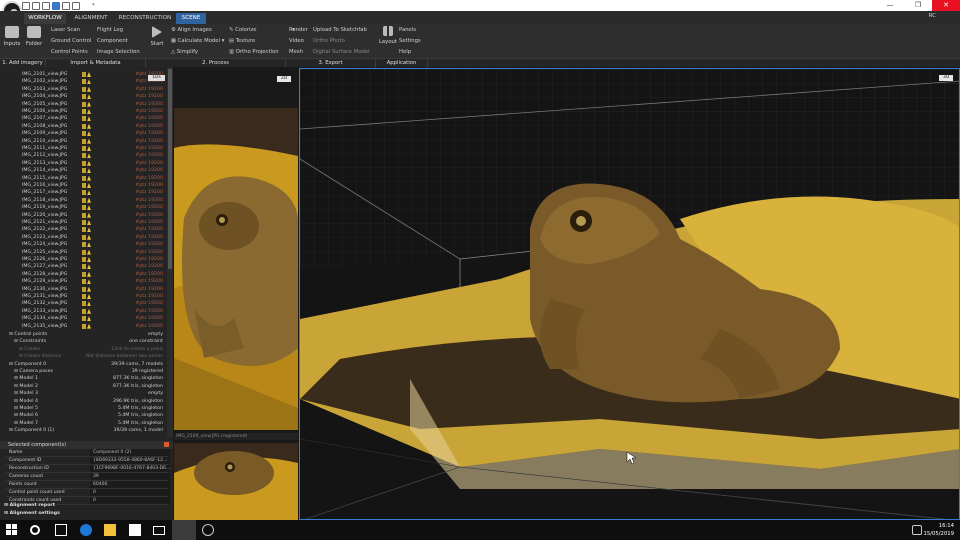  What do you see at coordinates (83, 81) in the screenshot?
I see `image-list-item: IMG_2102_view.JPG #ptz 19200` at bounding box center [83, 81].